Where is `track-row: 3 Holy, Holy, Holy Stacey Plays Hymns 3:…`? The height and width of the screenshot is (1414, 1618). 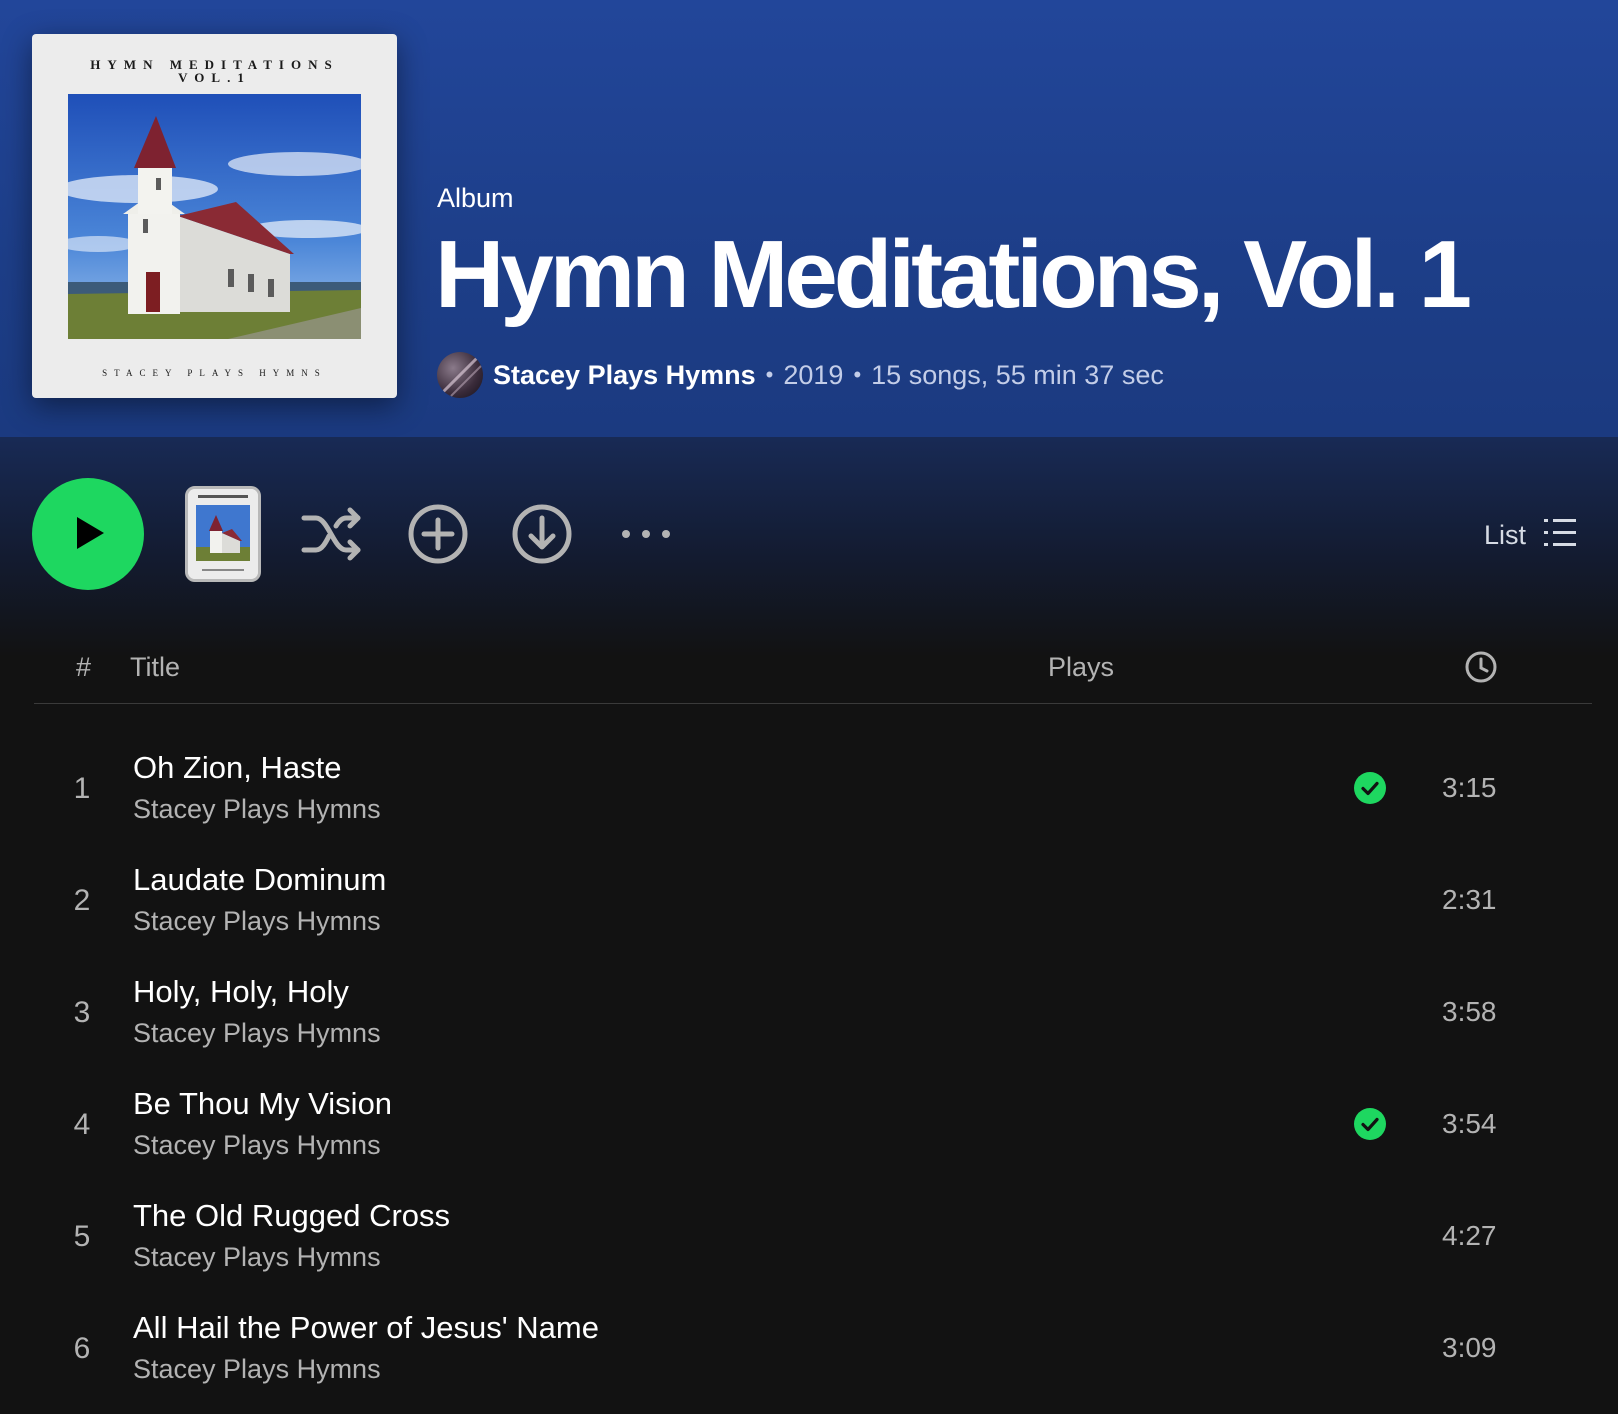
track-row: 3 Holy, Holy, Holy Stacey Plays Hymns 3:… is located at coordinates (813, 1020).